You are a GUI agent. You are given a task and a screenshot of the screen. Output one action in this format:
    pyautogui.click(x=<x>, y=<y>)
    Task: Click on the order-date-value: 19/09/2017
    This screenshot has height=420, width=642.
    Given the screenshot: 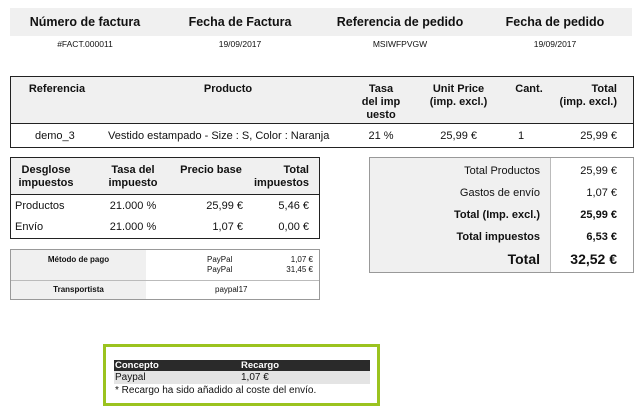 What is the action you would take?
    pyautogui.click(x=555, y=44)
    